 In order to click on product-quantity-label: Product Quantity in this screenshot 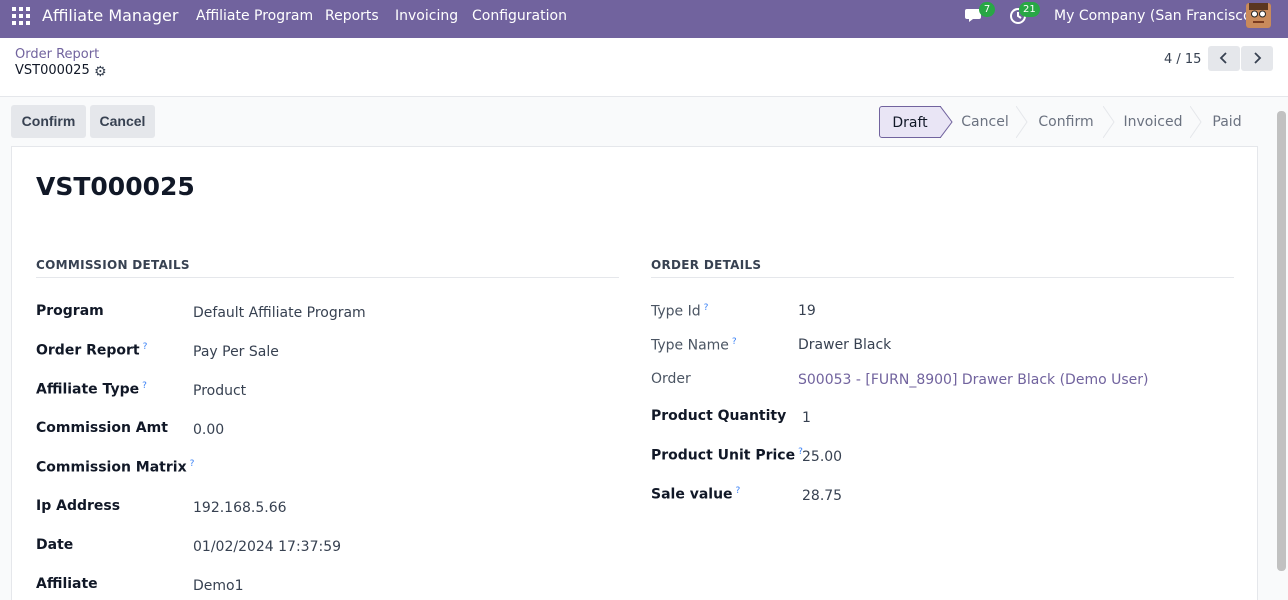, I will do `click(719, 416)`.